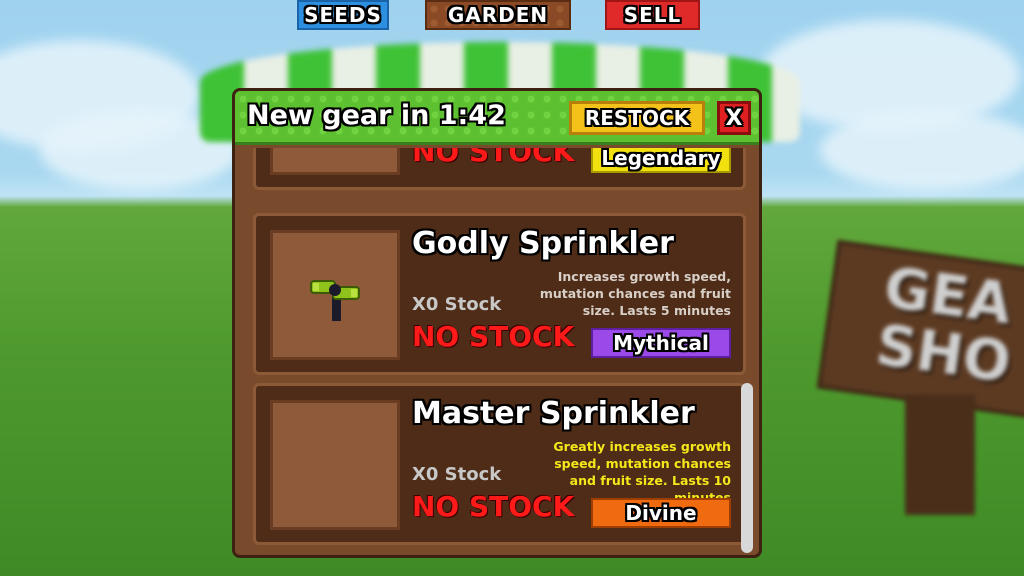 The height and width of the screenshot is (576, 1024). What do you see at coordinates (543, 243) in the screenshot?
I see `item-name: Godly Sprinkler` at bounding box center [543, 243].